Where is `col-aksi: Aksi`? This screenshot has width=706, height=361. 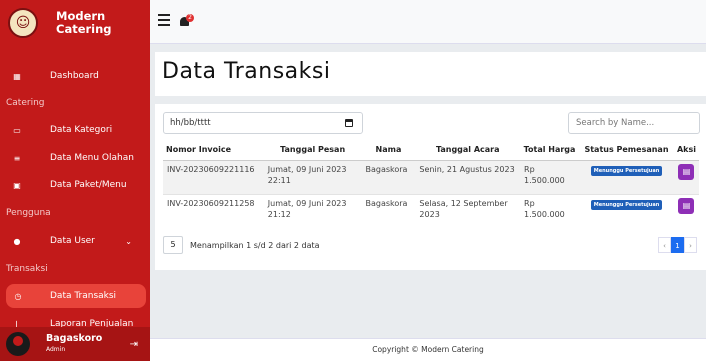
col-aksi: Aksi is located at coordinates (686, 150).